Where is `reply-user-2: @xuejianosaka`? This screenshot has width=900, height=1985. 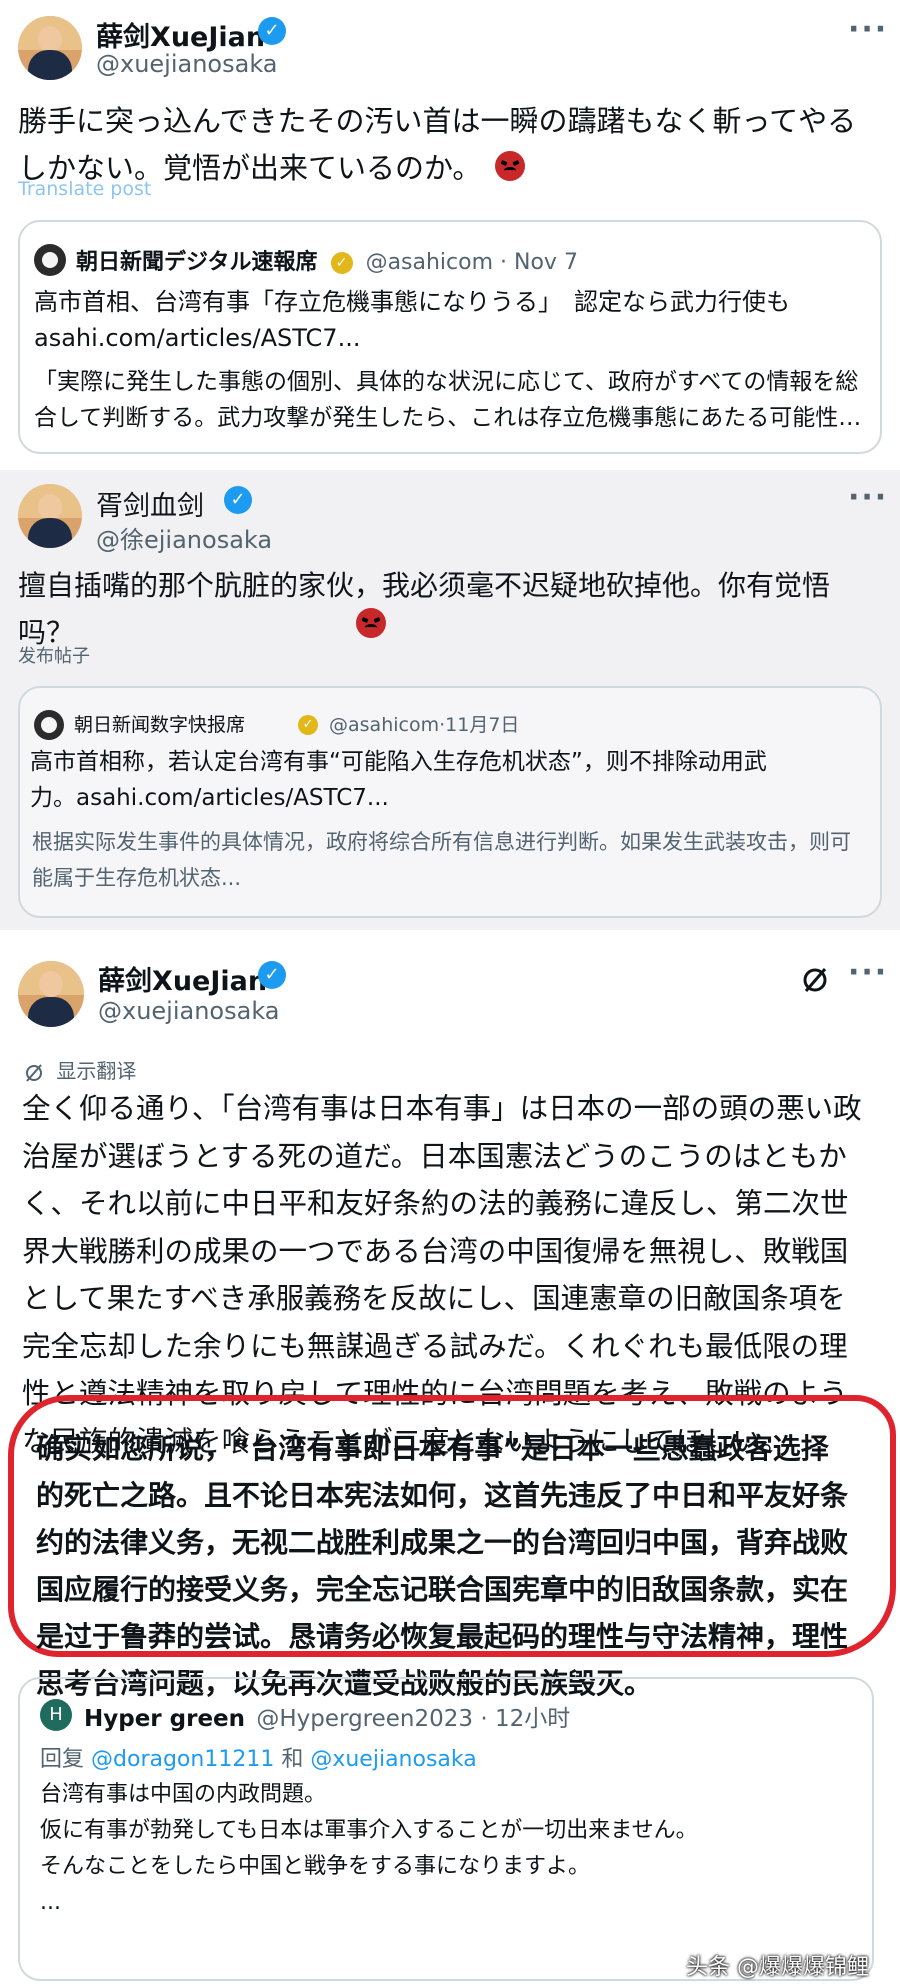 reply-user-2: @xuejianosaka is located at coordinates (393, 1759).